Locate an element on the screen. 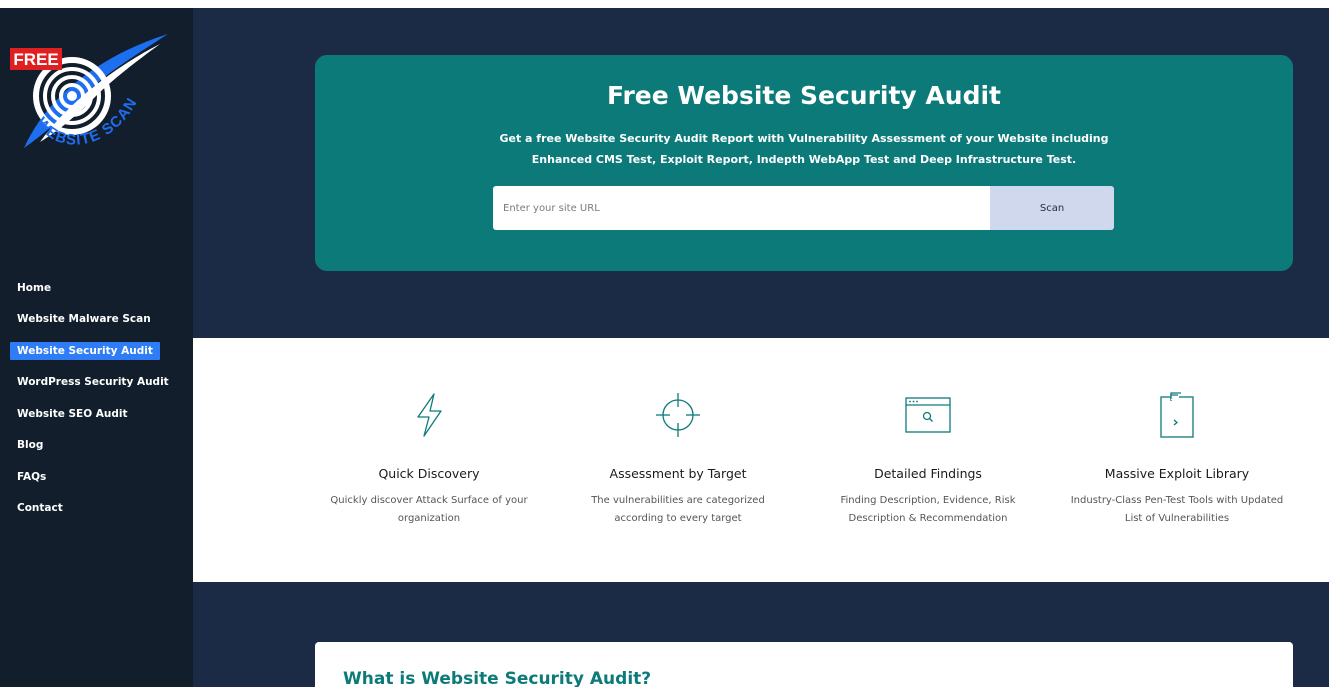 Image resolution: width=1329 pixels, height=687 pixels. eye-logo-icon: FREE WEBSITE SCAN is located at coordinates (89, 91).